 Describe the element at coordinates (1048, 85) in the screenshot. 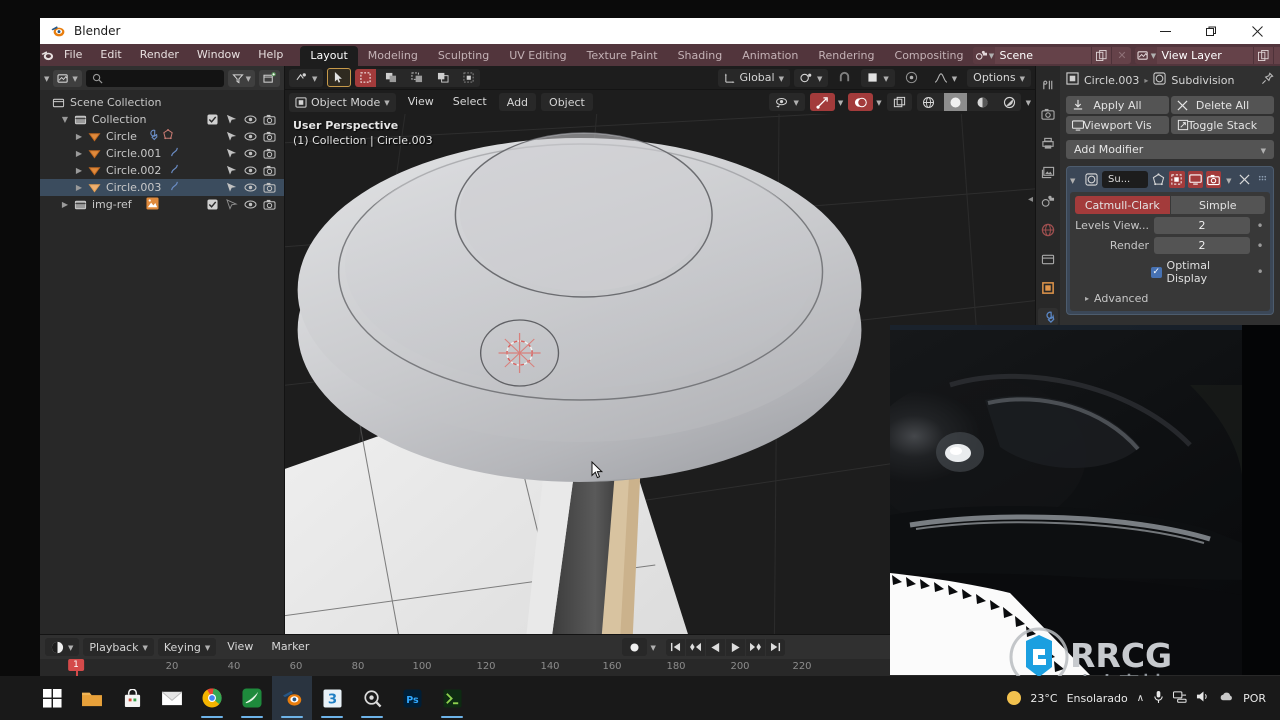

I see `tool-properties-tab` at that location.